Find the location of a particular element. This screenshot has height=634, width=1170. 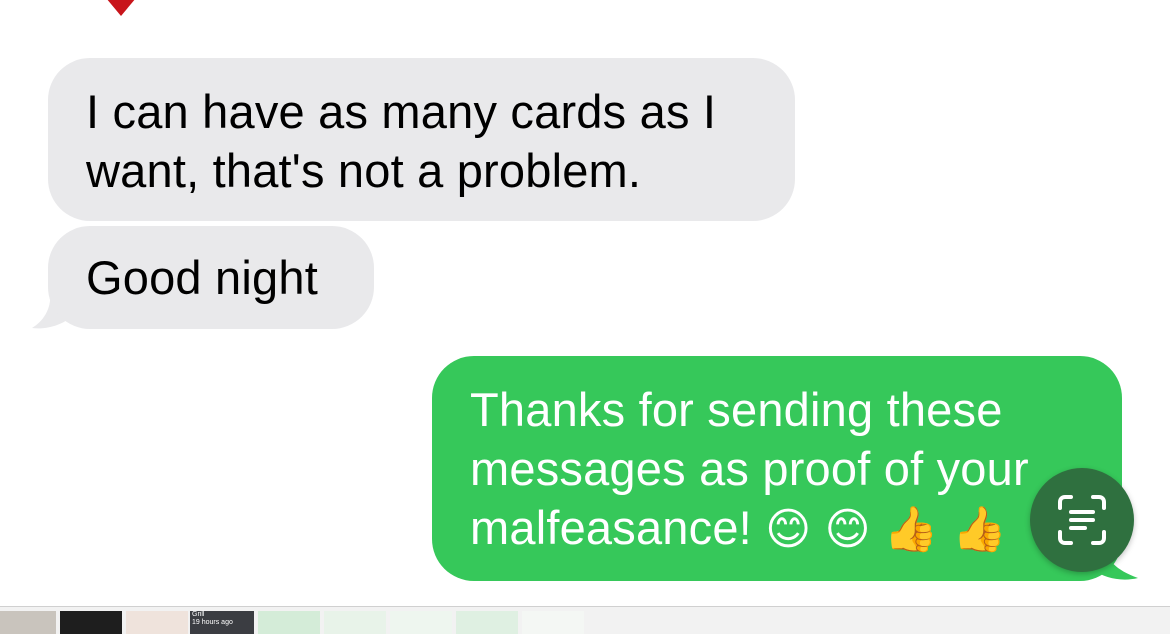

message-text-line: Good night is located at coordinates (202, 277).